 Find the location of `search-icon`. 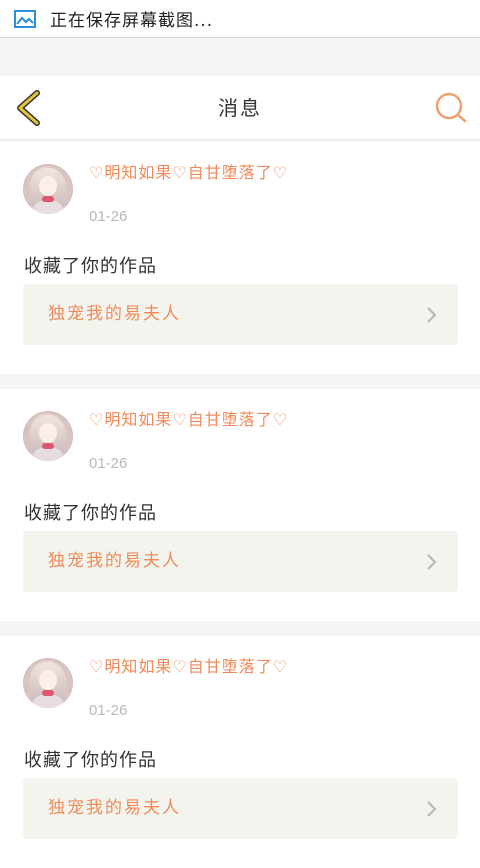

search-icon is located at coordinates (451, 107).